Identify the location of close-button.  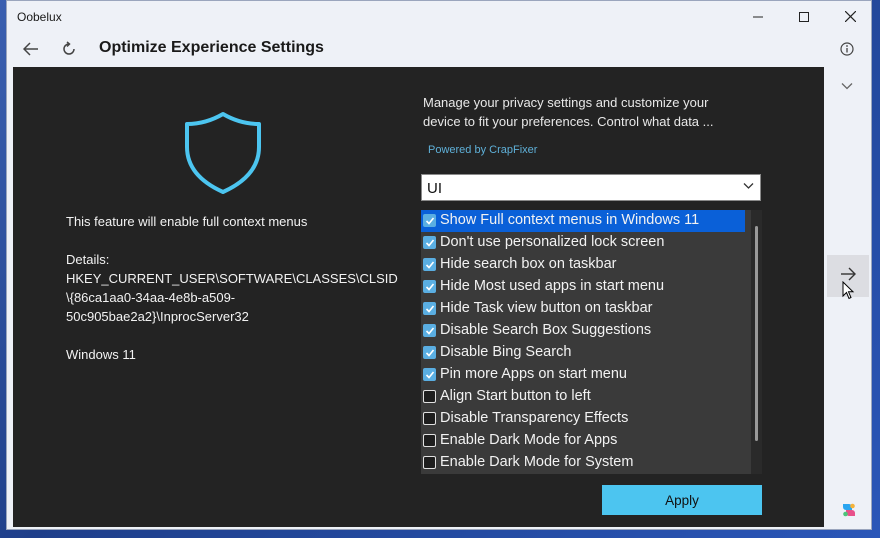
(850, 17).